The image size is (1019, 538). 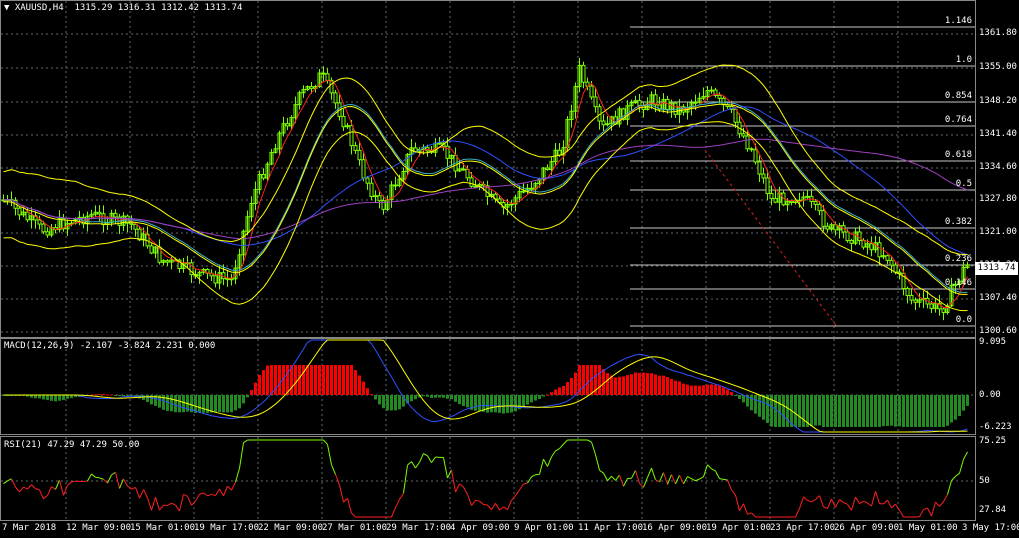 I want to click on macd-axis-min: -6.223, so click(x=995, y=427).